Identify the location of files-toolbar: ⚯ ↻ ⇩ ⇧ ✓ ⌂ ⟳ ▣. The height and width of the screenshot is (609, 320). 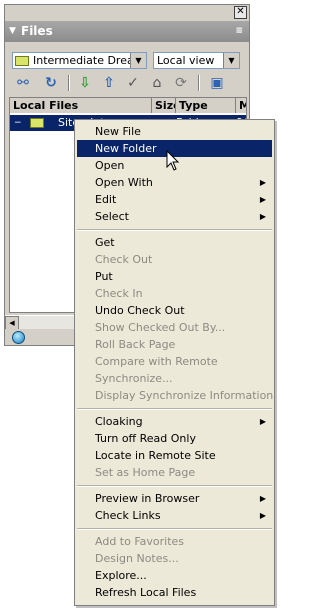
(128, 84).